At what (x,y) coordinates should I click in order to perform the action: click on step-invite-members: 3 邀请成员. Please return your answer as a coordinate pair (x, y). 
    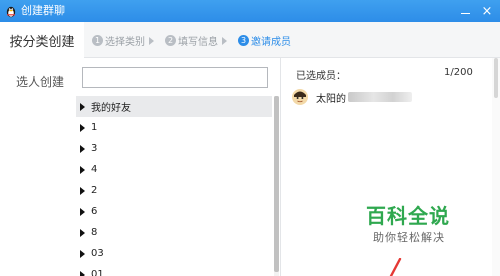
    Looking at the image, I should click on (264, 40).